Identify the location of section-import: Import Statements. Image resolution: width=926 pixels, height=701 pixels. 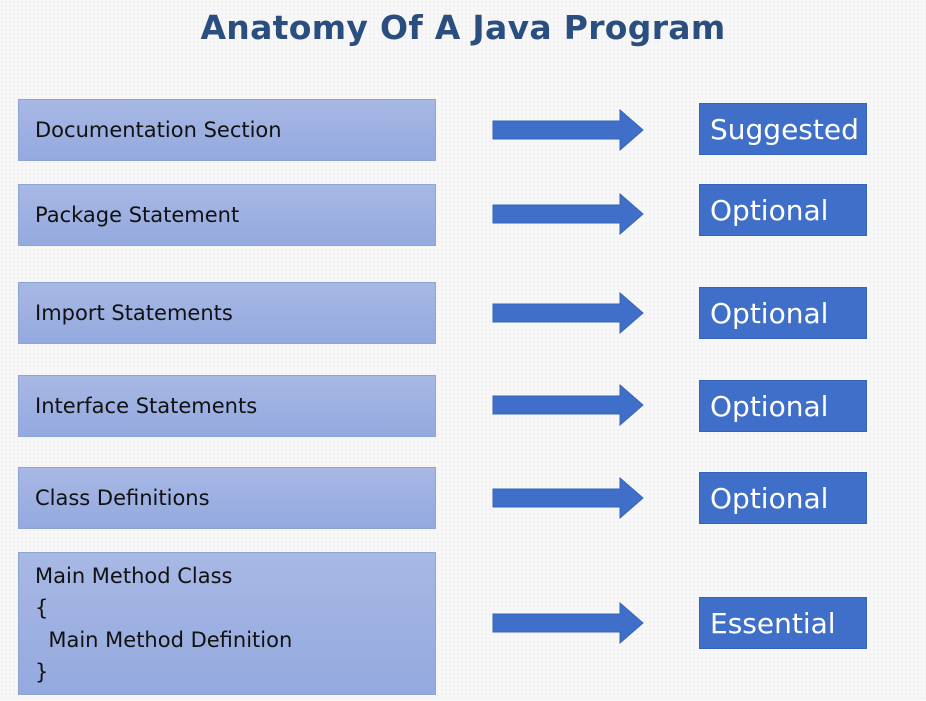
(227, 313).